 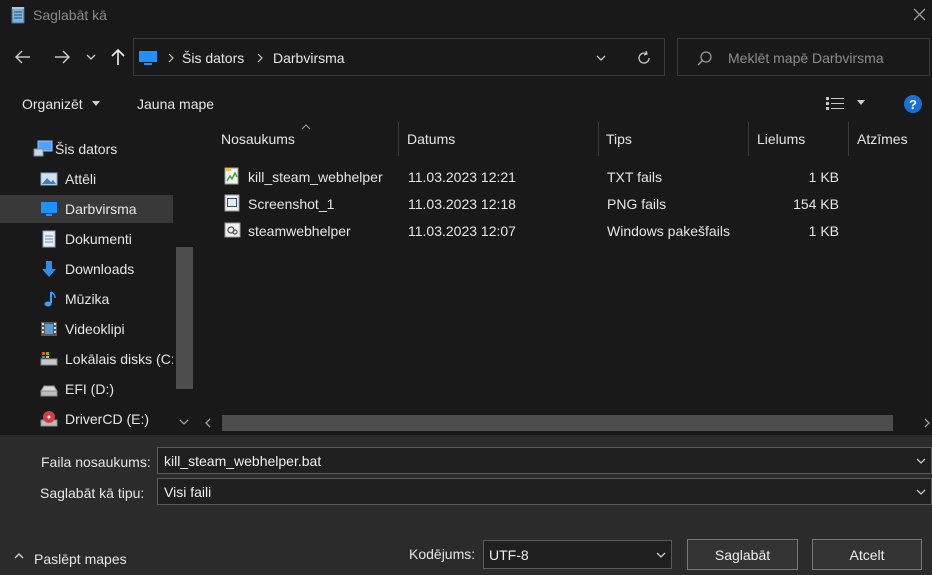 I want to click on address-bar: Šis dators Darbvirsma, so click(x=399, y=57).